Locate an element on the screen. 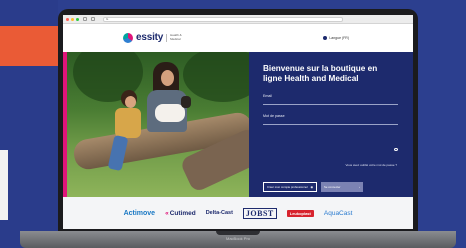 This screenshot has height=248, width=466. create-account-label: Créer mon compte professionnel is located at coordinates (287, 187).